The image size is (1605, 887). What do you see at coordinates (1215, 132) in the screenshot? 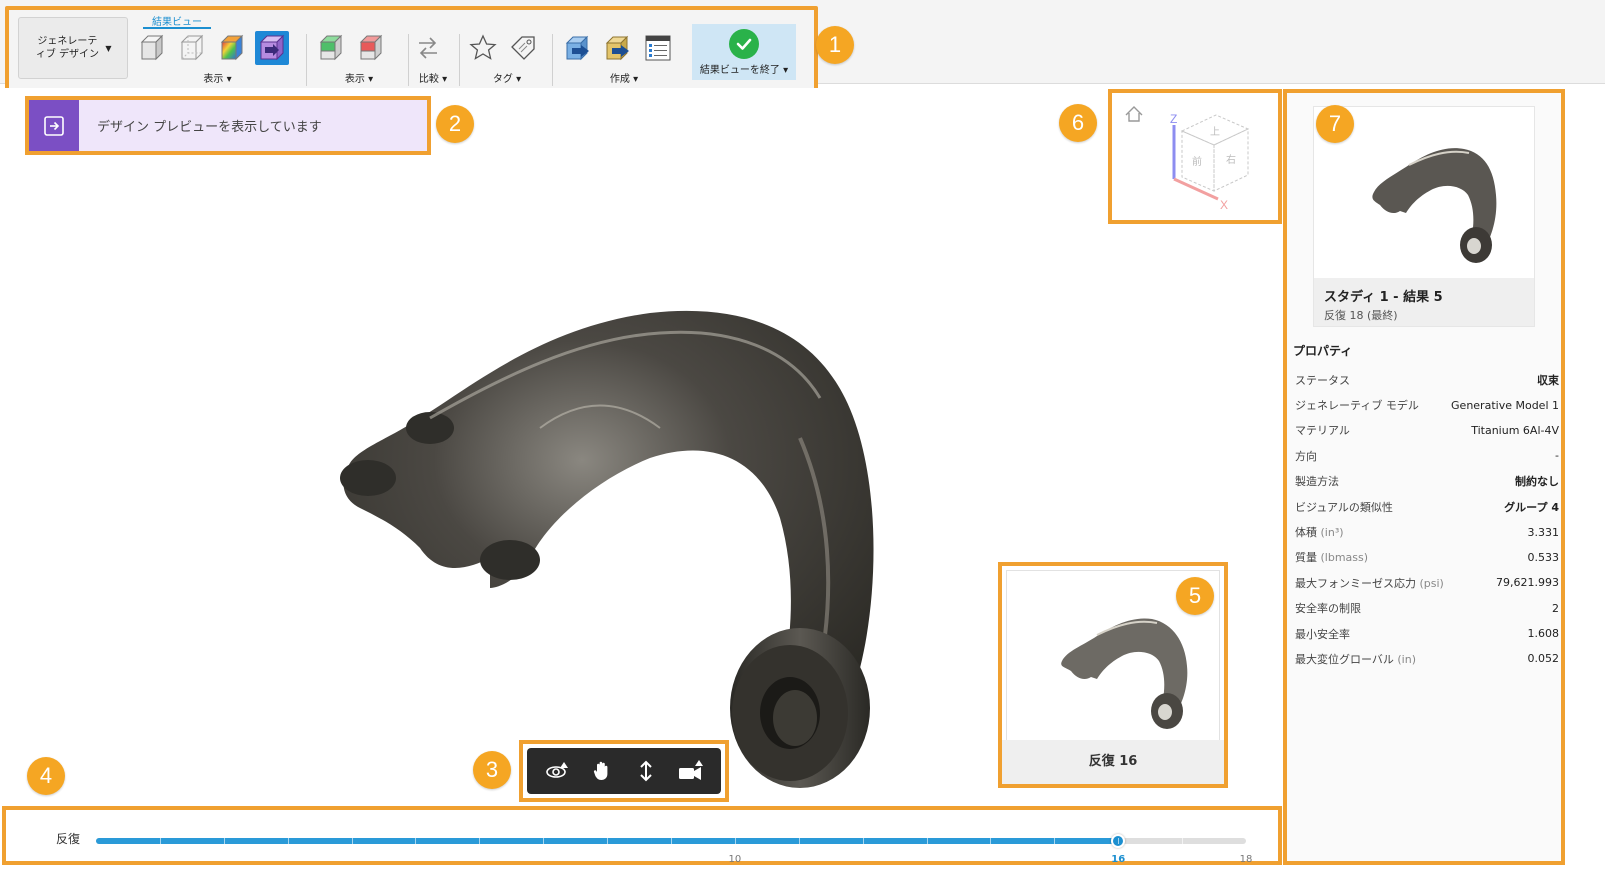
I see `viewcube-top-face: 上` at bounding box center [1215, 132].